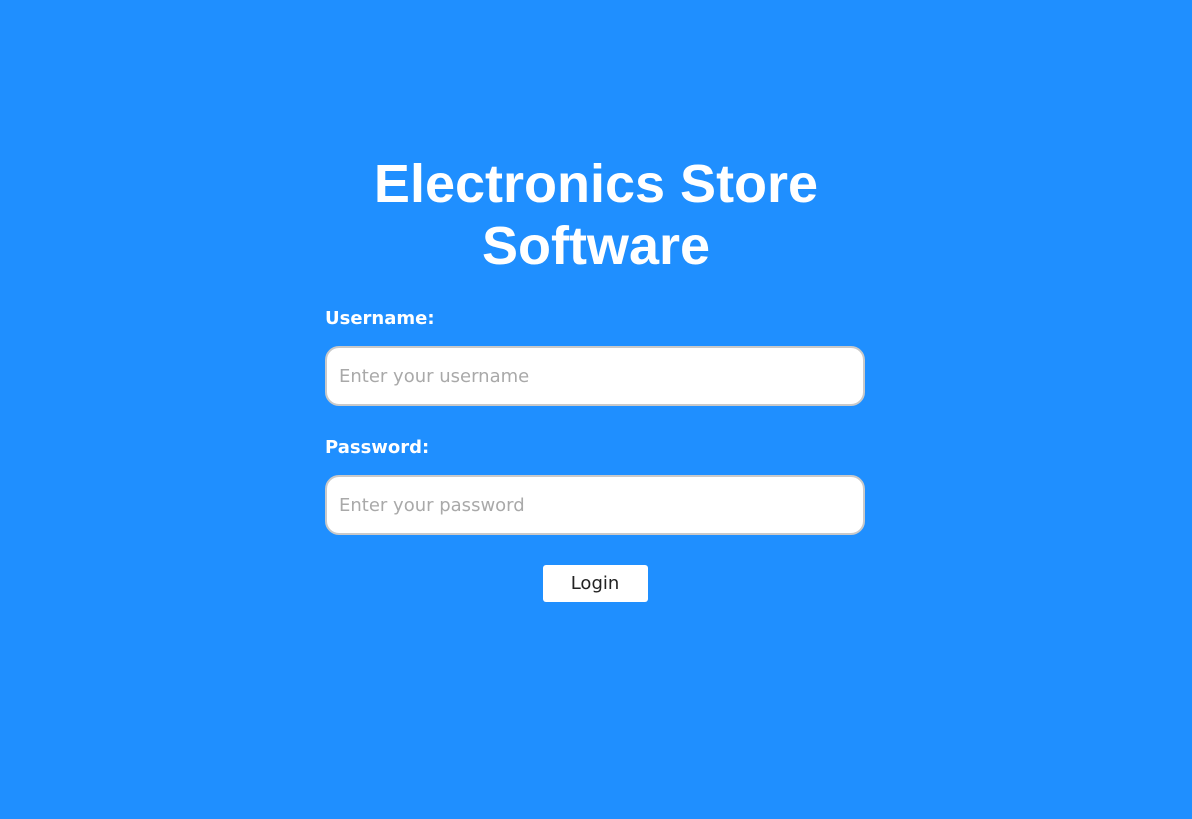  What do you see at coordinates (595, 505) in the screenshot?
I see `password-input` at bounding box center [595, 505].